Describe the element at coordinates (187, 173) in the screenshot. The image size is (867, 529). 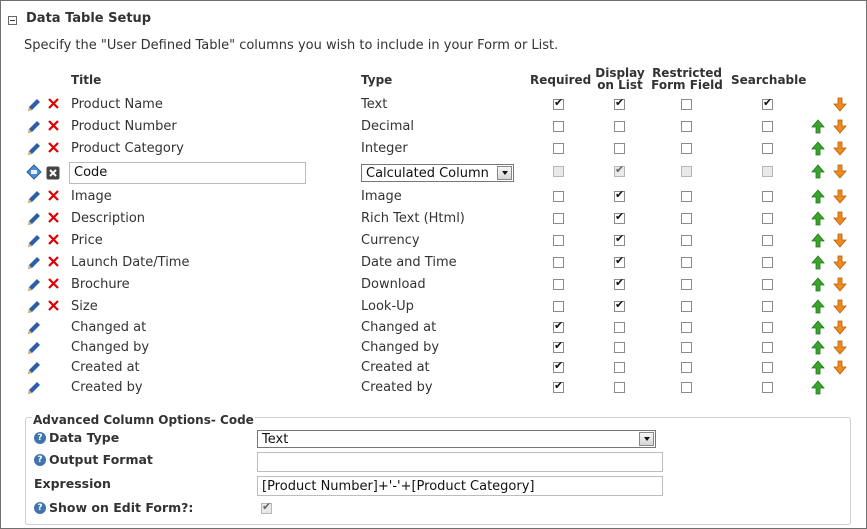
I see `title-input: Code` at that location.